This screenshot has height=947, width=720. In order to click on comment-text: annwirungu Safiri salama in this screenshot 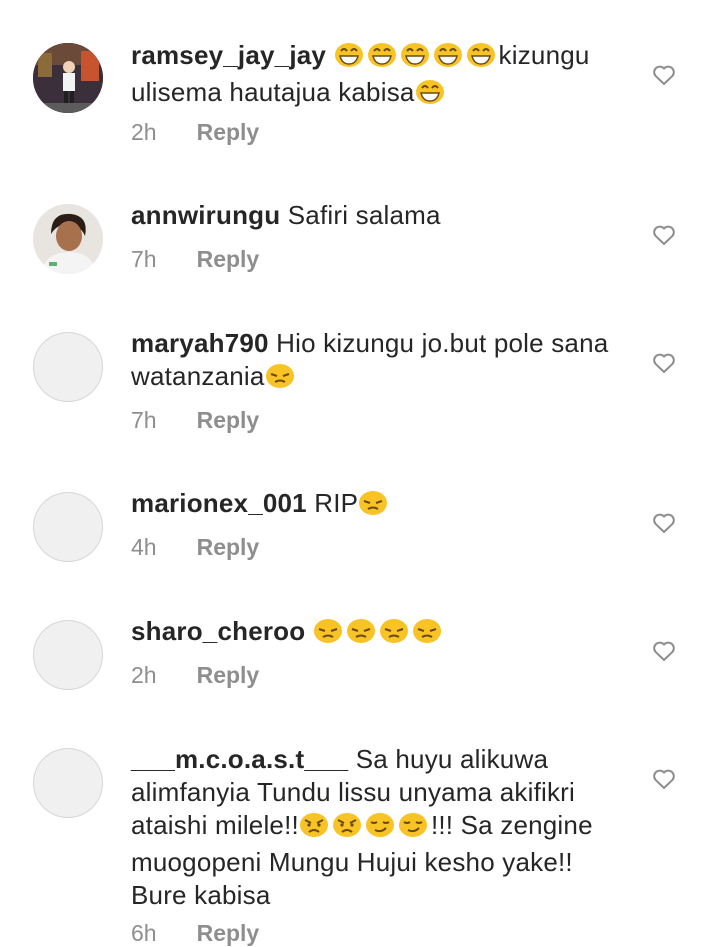, I will do `click(381, 215)`.